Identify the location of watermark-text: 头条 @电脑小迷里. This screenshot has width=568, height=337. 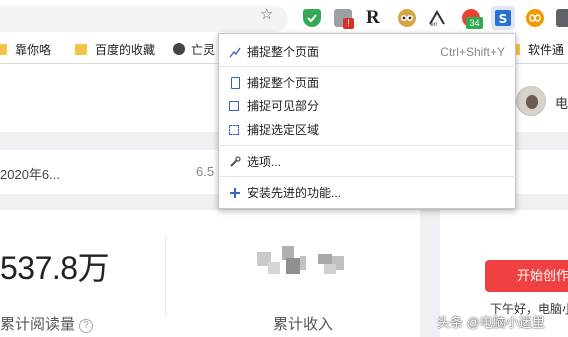
(491, 322).